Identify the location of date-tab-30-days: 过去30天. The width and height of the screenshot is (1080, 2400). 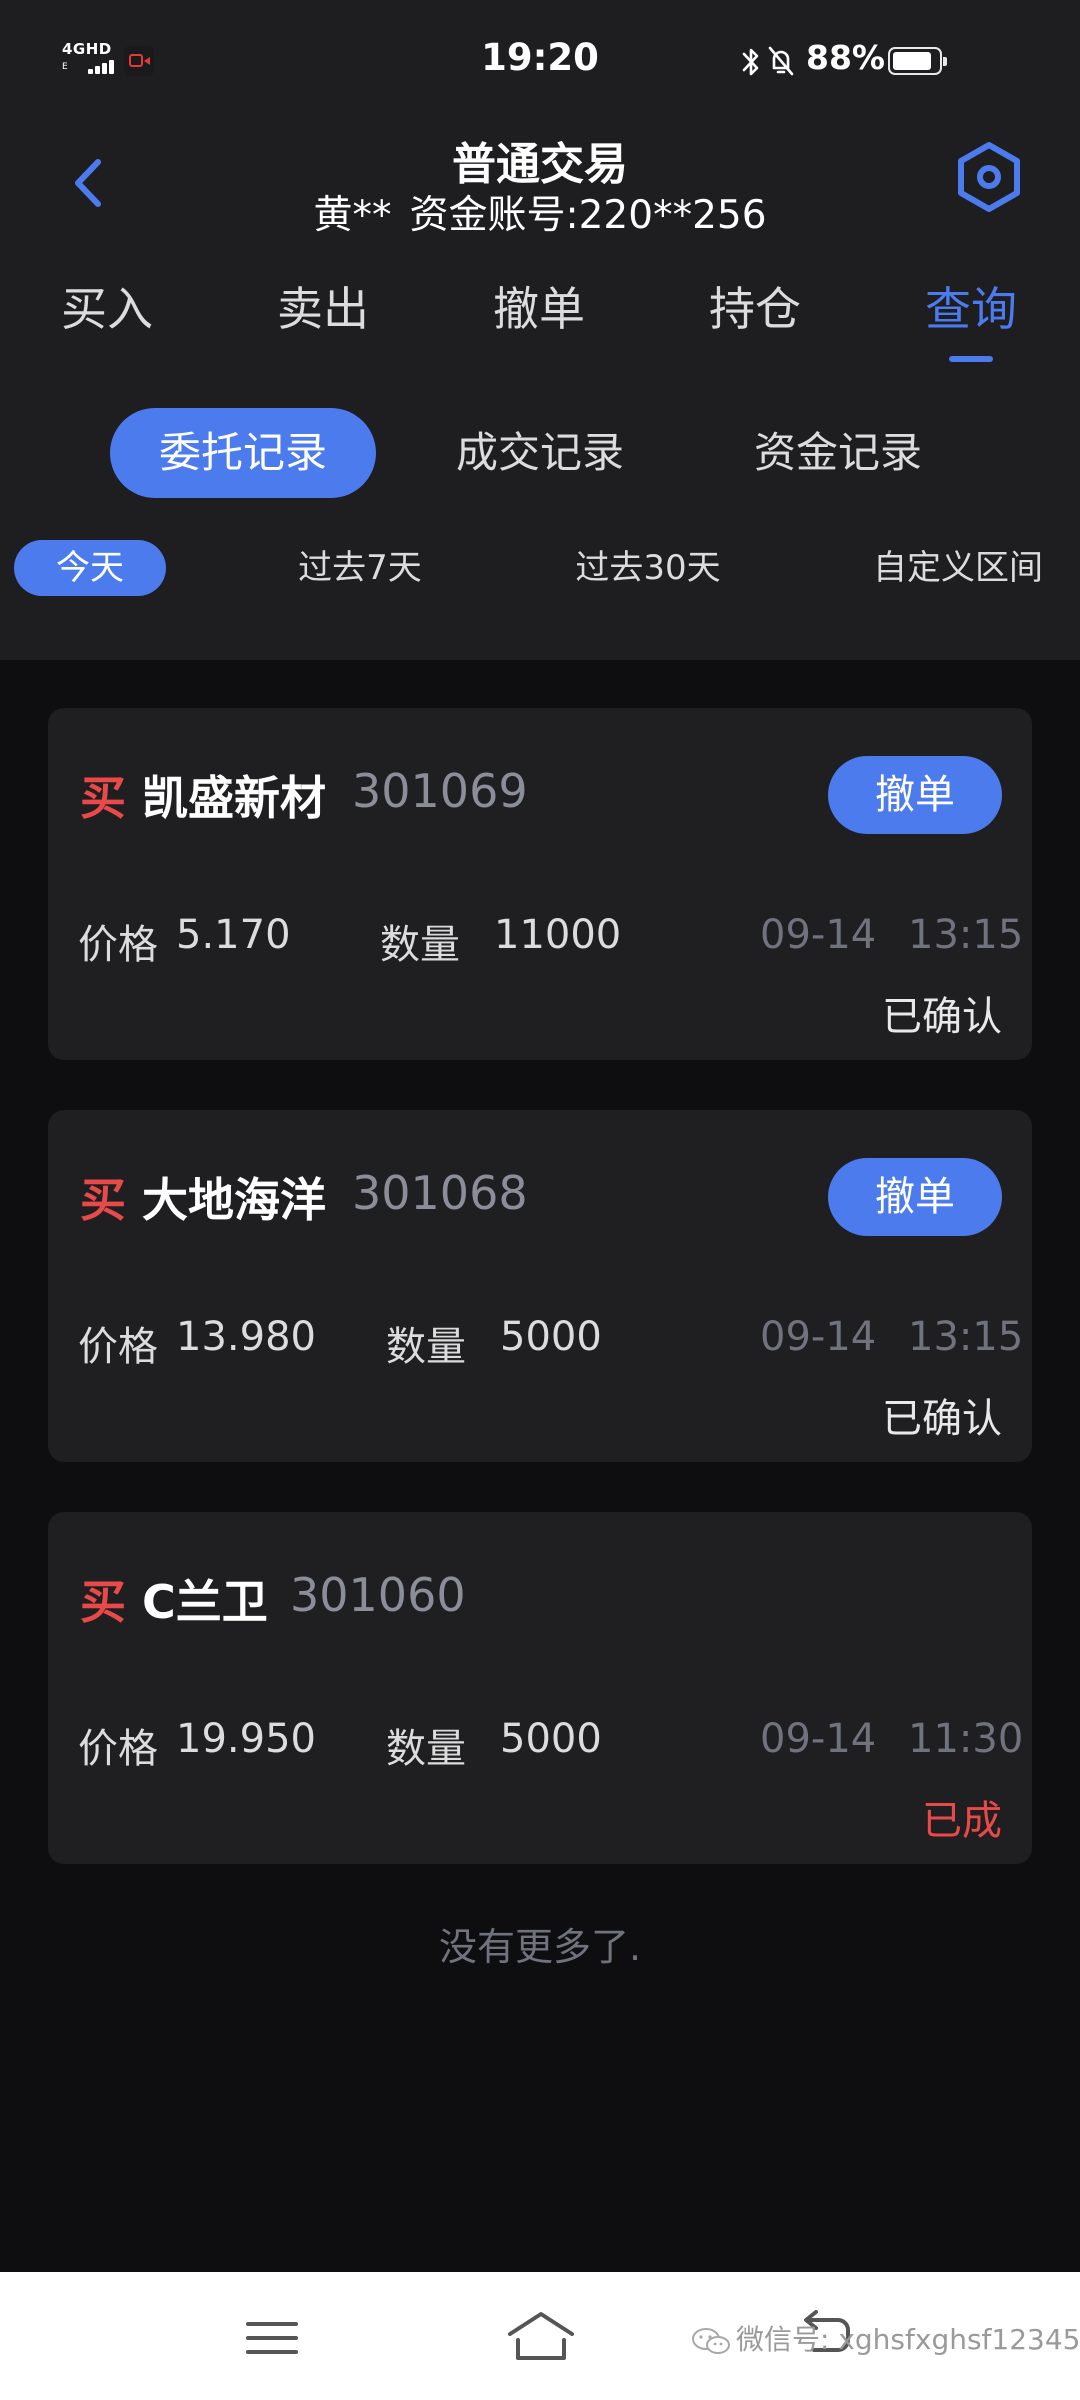
(648, 568).